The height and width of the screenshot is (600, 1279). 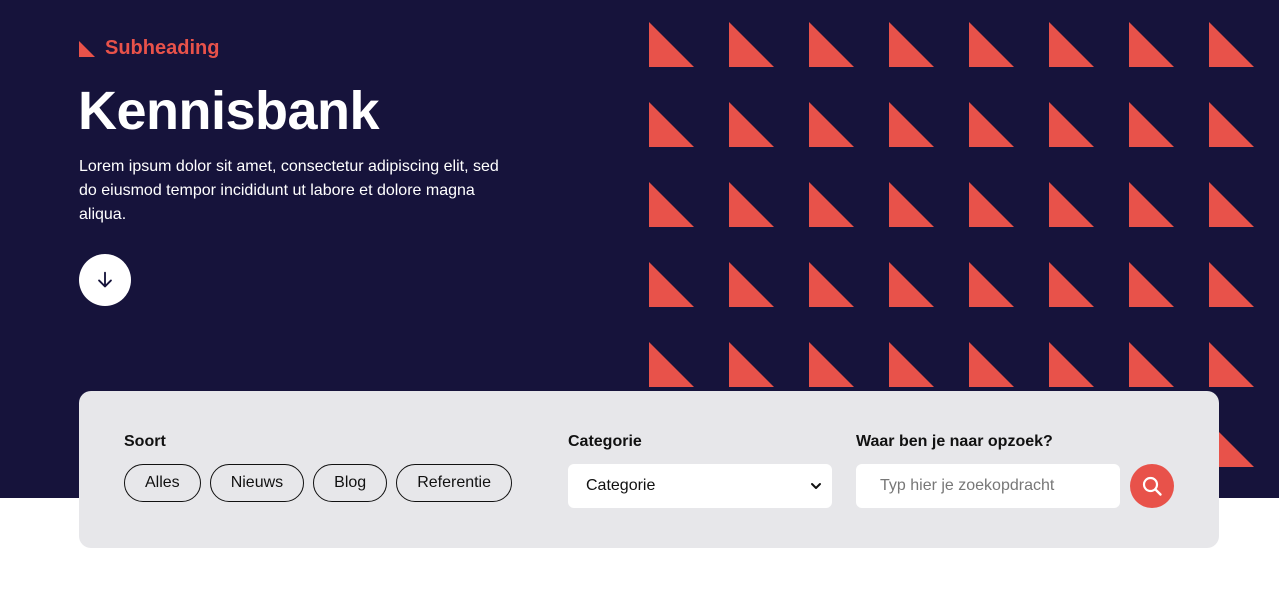 I want to click on subheading: Subheading, so click(x=149, y=48).